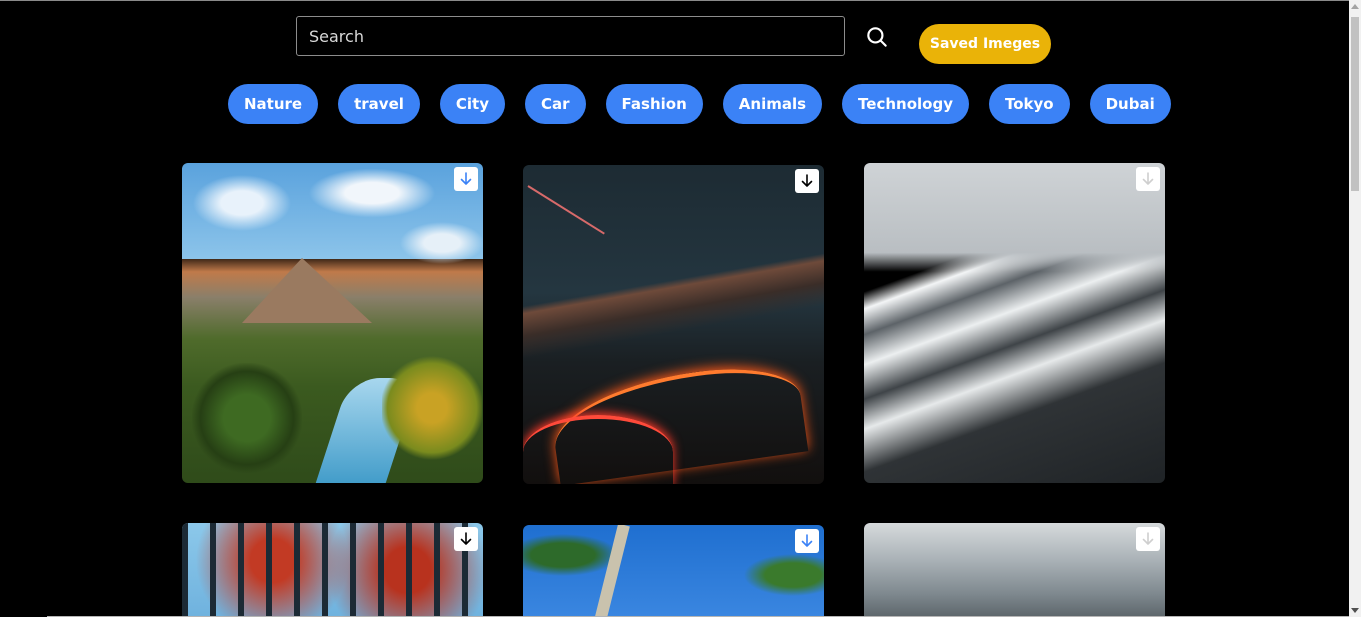 The height and width of the screenshot is (617, 1361). Describe the element at coordinates (1355, 104) in the screenshot. I see `scrollbar-thumb` at that location.